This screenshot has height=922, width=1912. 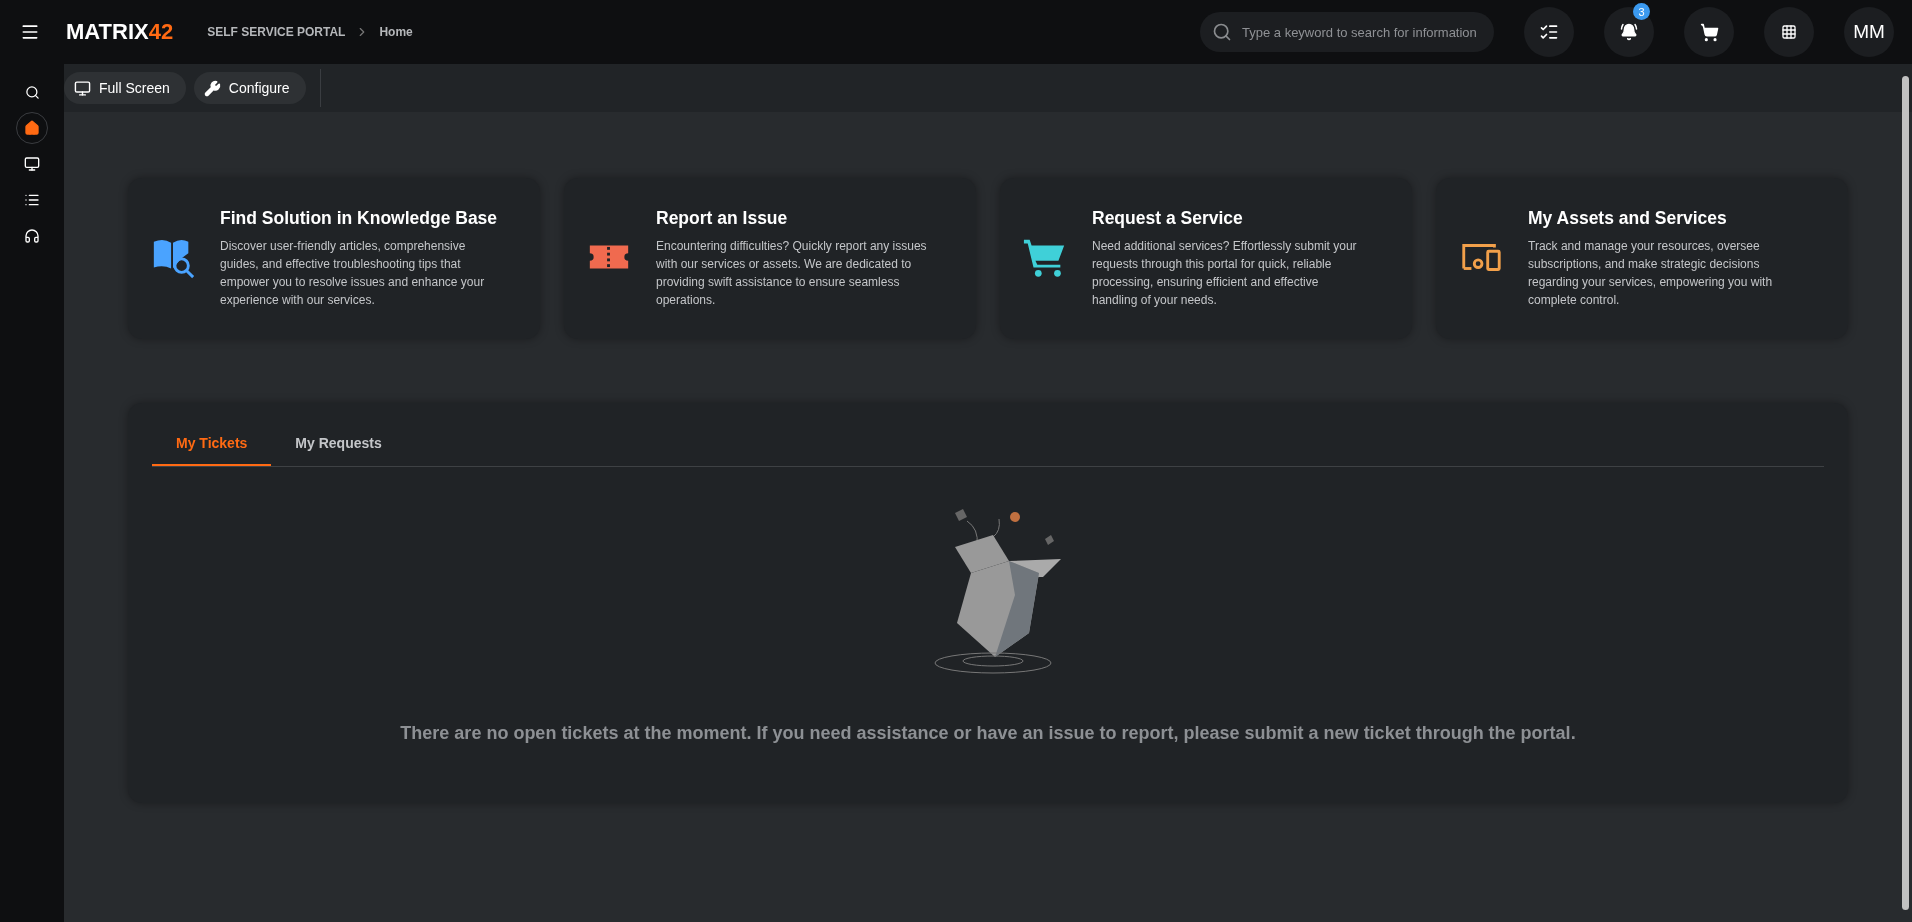 What do you see at coordinates (1225, 273) in the screenshot?
I see `card-description: Need additional services? Effortlessly submit your requests through this portal for quick, reliable processing, ensuring efficient and effective handling of your needs.` at bounding box center [1225, 273].